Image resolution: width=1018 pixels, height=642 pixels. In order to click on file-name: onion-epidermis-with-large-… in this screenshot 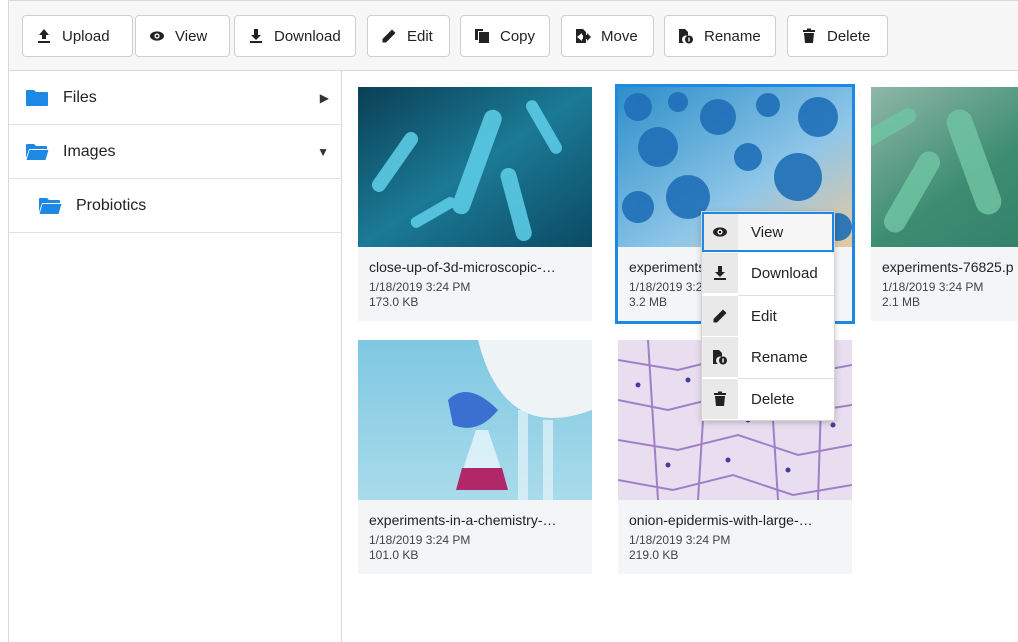, I will do `click(721, 520)`.